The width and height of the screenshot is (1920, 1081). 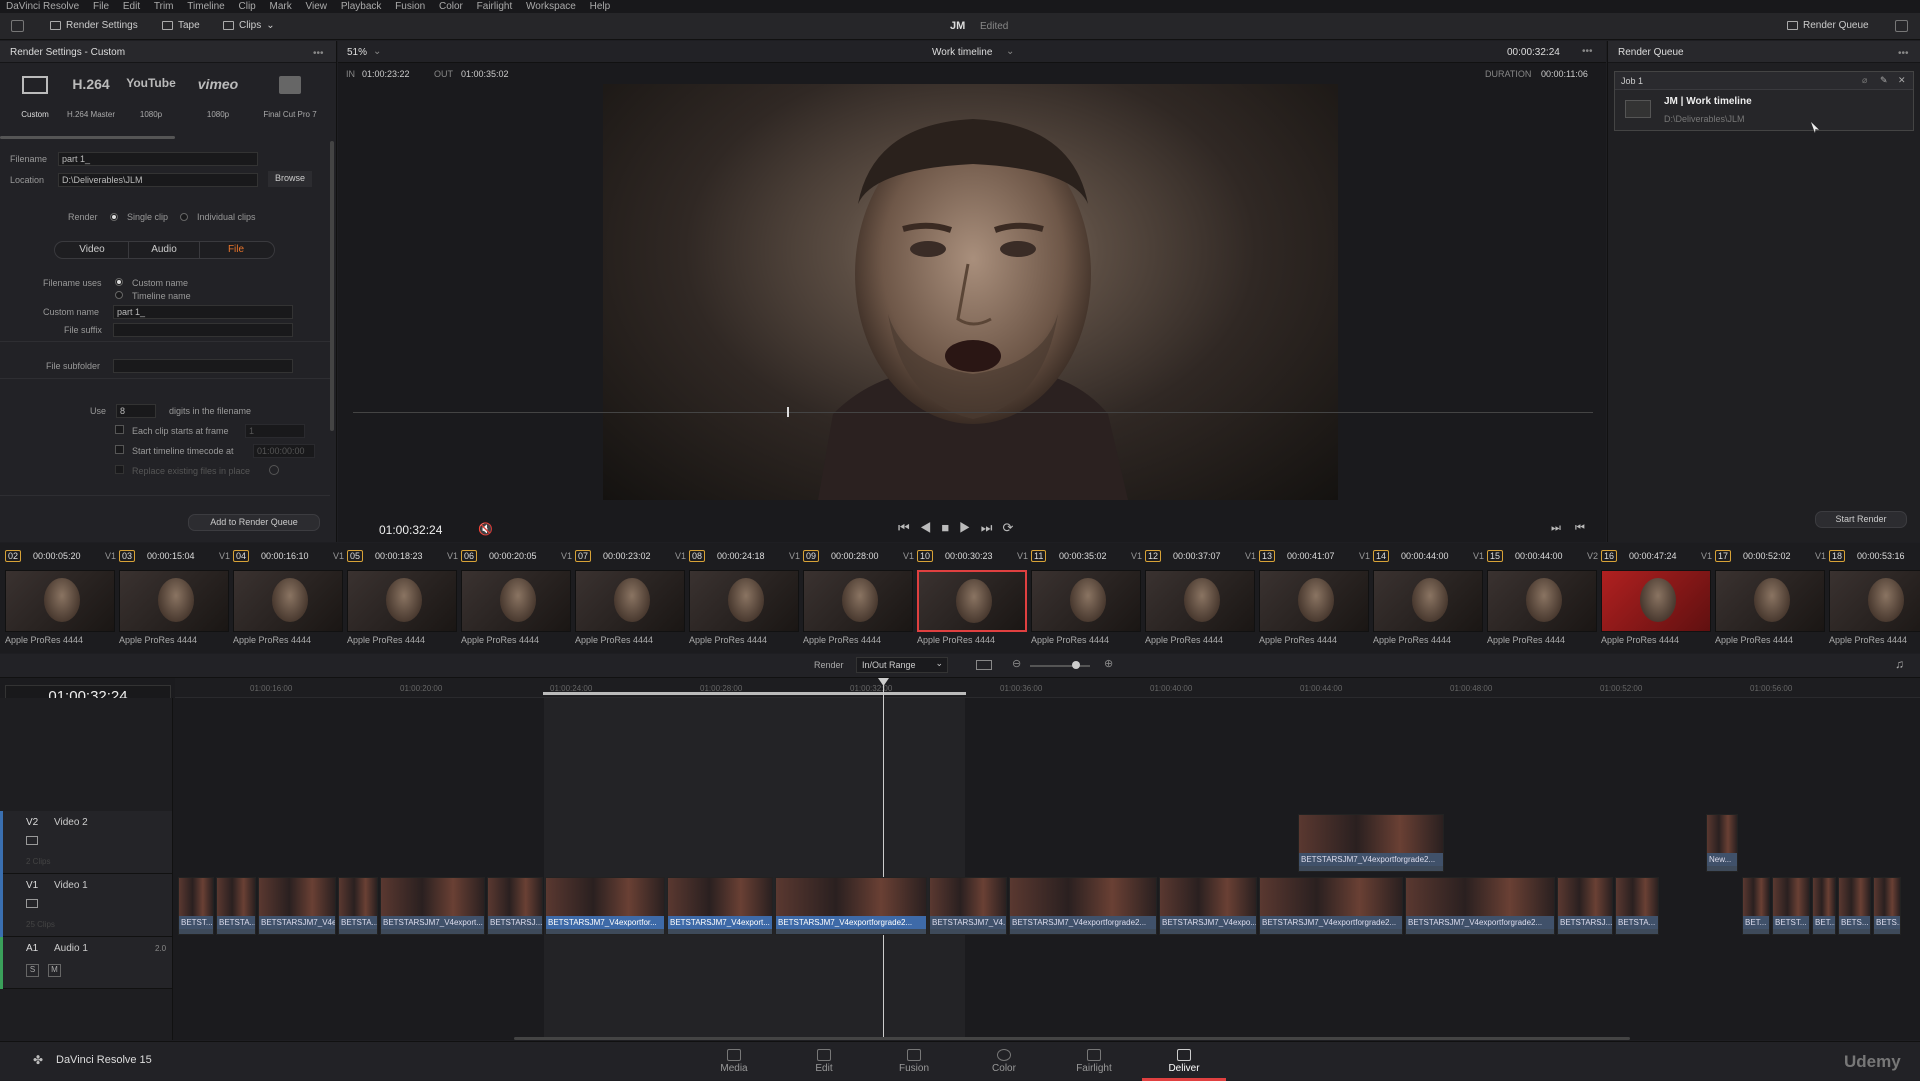 I want to click on each-clip-frame-input: 1, so click(x=275, y=431).